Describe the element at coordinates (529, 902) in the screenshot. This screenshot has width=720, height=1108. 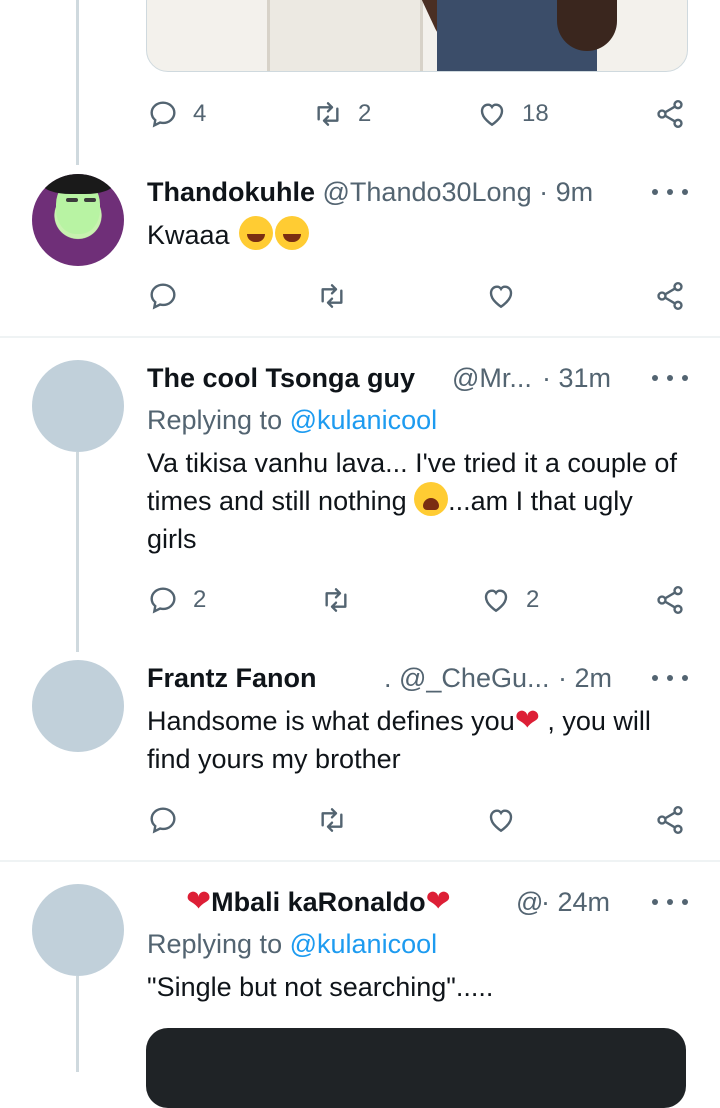
I see `handle: @` at that location.